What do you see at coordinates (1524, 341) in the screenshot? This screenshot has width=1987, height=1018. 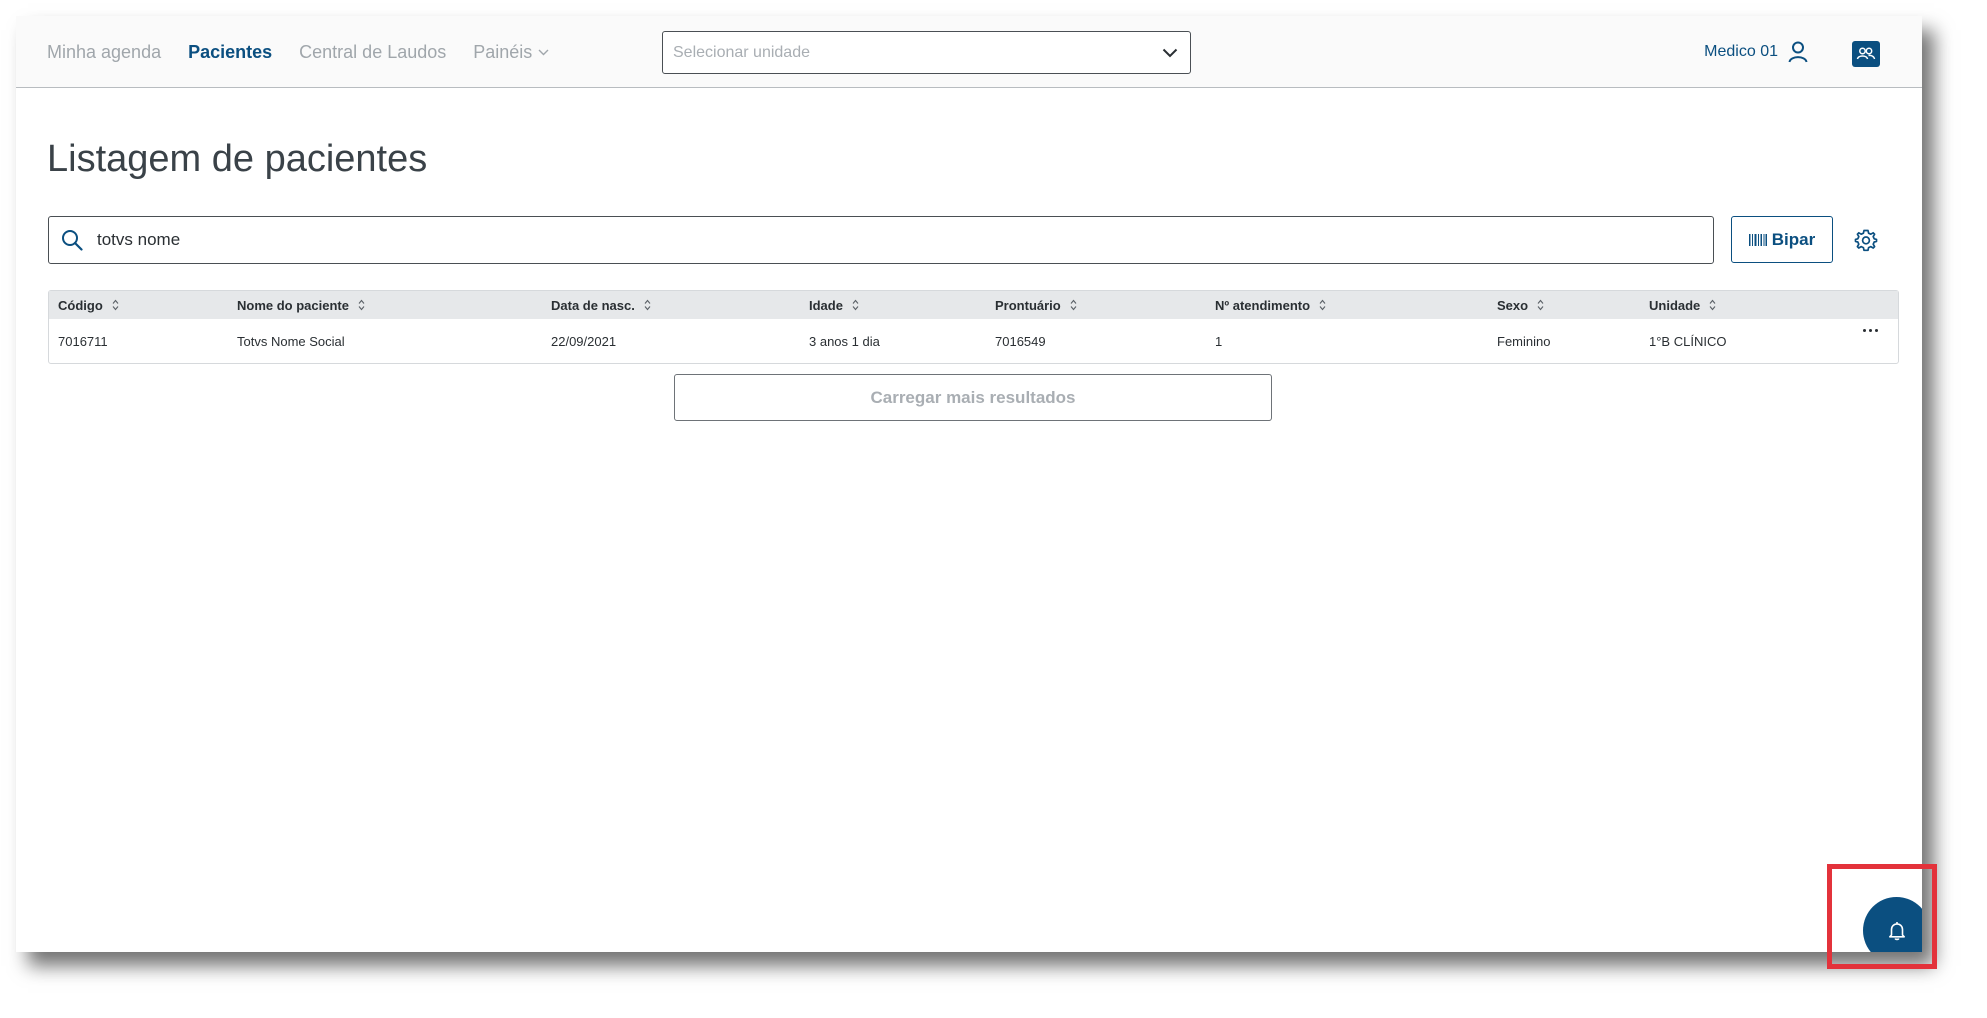 I see `cell-sexo: Feminino` at bounding box center [1524, 341].